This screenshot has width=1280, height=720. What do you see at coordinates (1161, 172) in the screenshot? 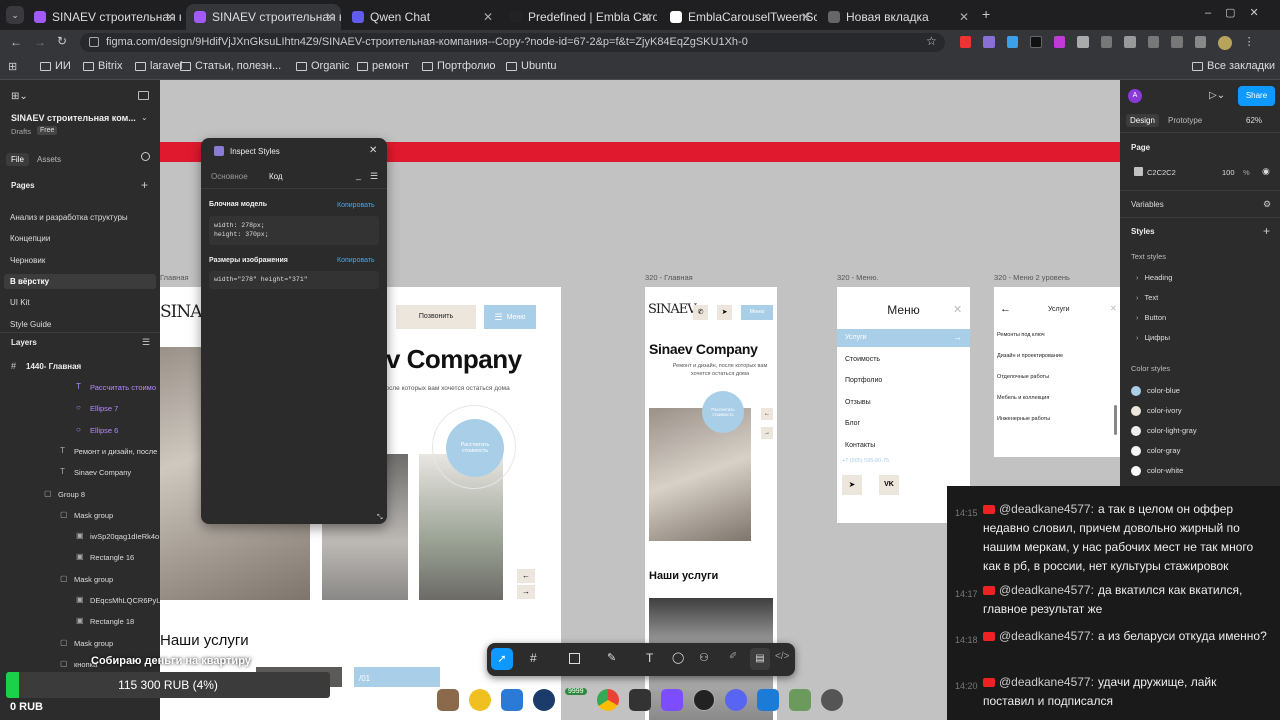
I see `page-color-value: C2C2C2` at bounding box center [1161, 172].